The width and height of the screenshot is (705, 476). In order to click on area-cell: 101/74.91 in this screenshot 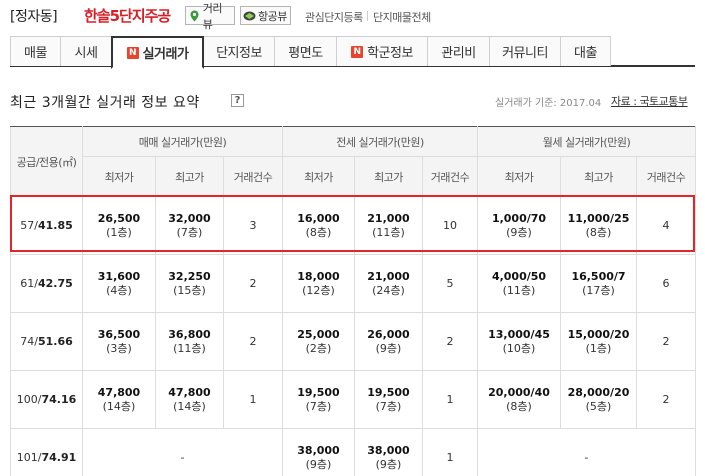, I will do `click(46, 452)`.